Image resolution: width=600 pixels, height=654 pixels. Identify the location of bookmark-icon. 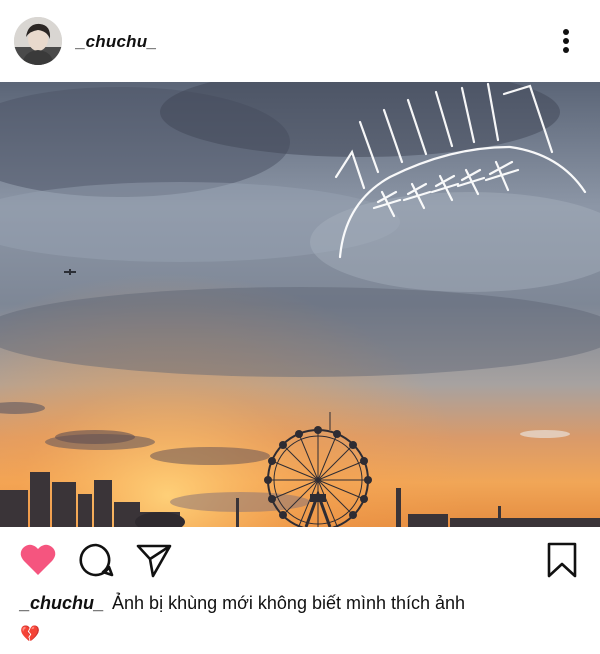
(562, 562).